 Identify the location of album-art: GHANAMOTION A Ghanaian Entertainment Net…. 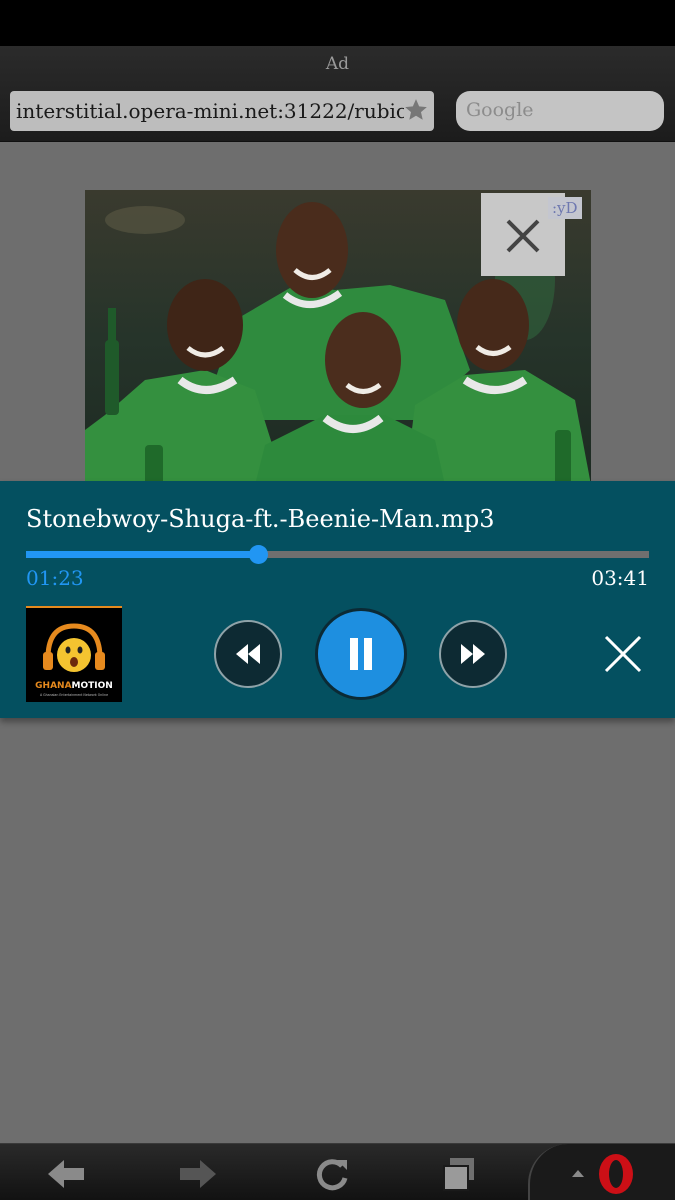
(74, 654).